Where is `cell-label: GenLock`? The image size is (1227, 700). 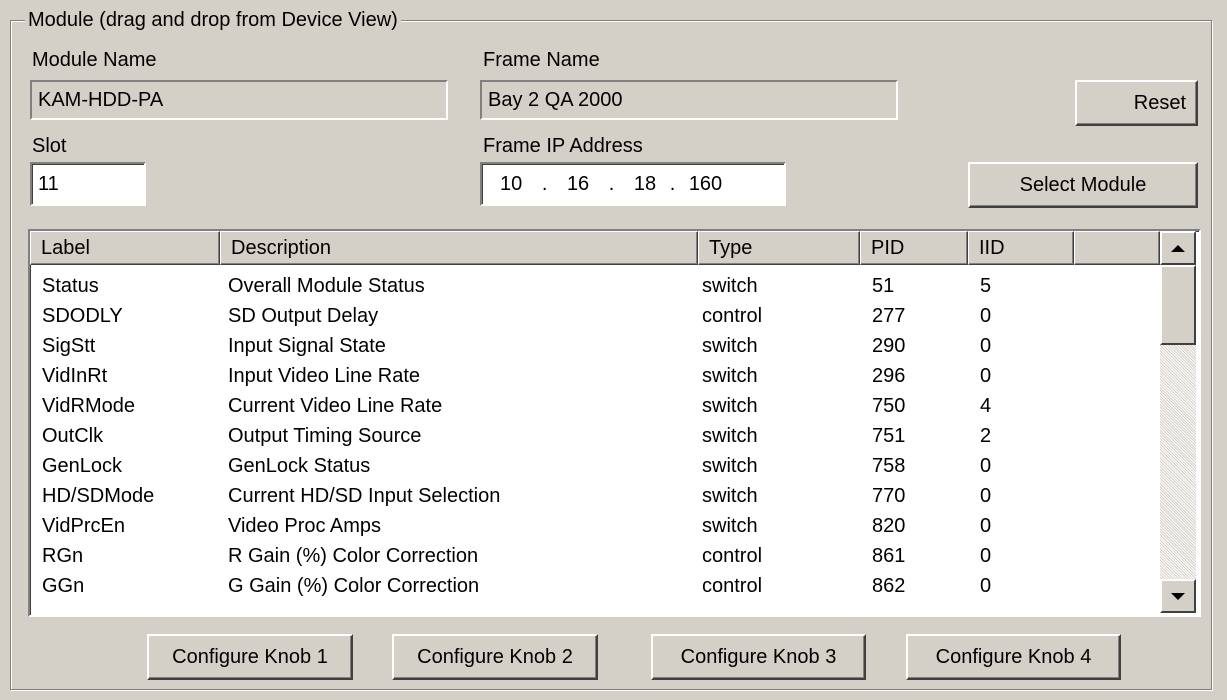
cell-label: GenLock is located at coordinates (82, 466).